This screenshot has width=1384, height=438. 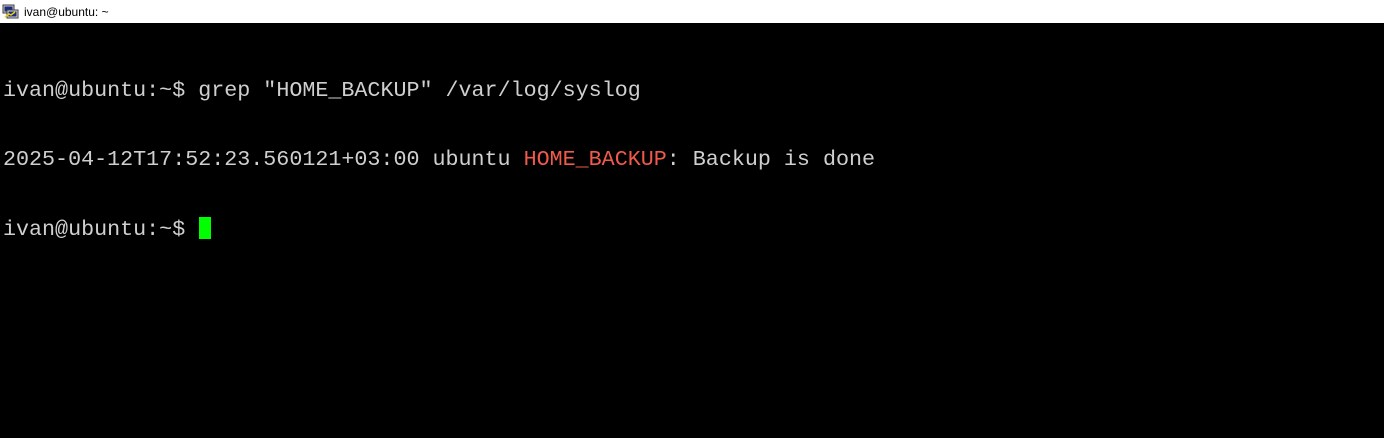 What do you see at coordinates (419, 90) in the screenshot?
I see `command-text: grep "HOME_BACKUP" /var/log/syslog` at bounding box center [419, 90].